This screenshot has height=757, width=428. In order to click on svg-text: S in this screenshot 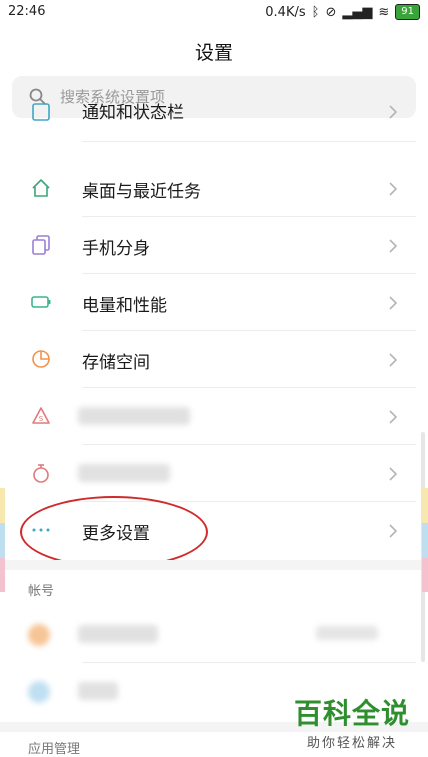, I will do `click(41, 419)`.